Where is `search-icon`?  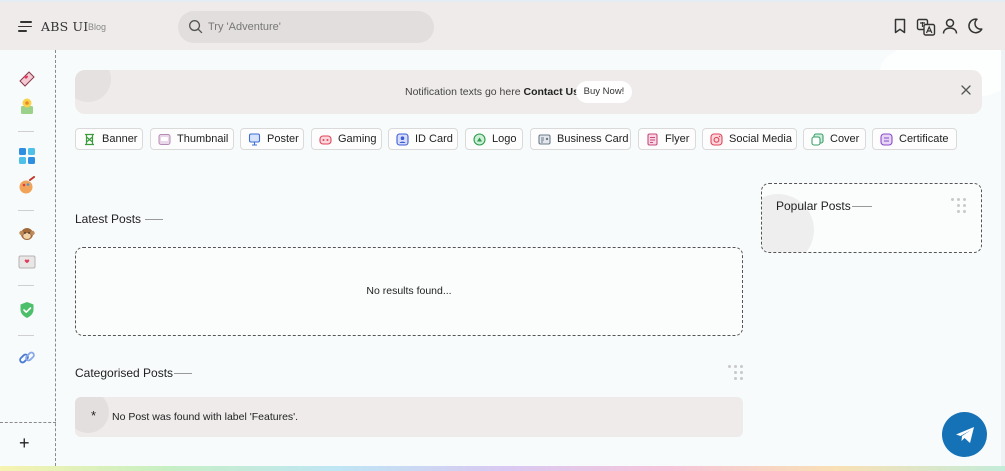 search-icon is located at coordinates (196, 27).